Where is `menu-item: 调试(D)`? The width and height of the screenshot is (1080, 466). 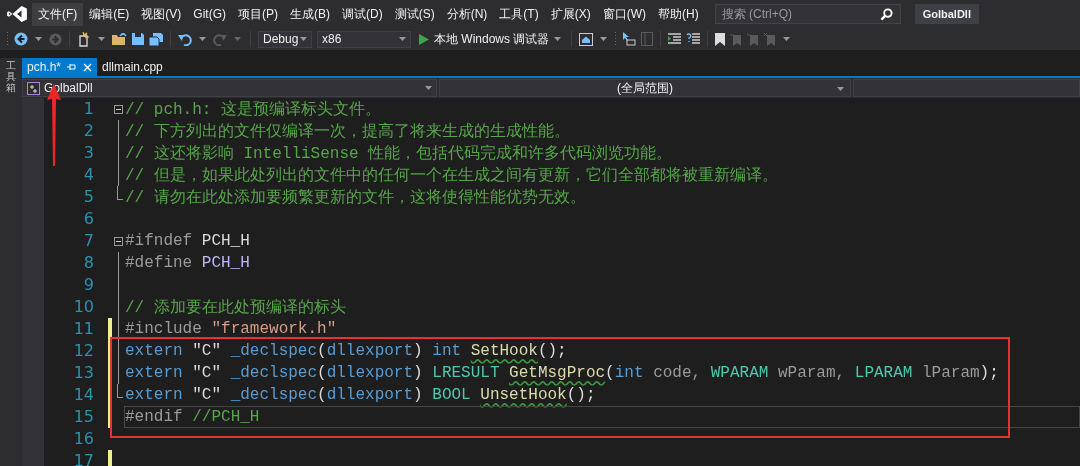 menu-item: 调试(D) is located at coordinates (362, 14).